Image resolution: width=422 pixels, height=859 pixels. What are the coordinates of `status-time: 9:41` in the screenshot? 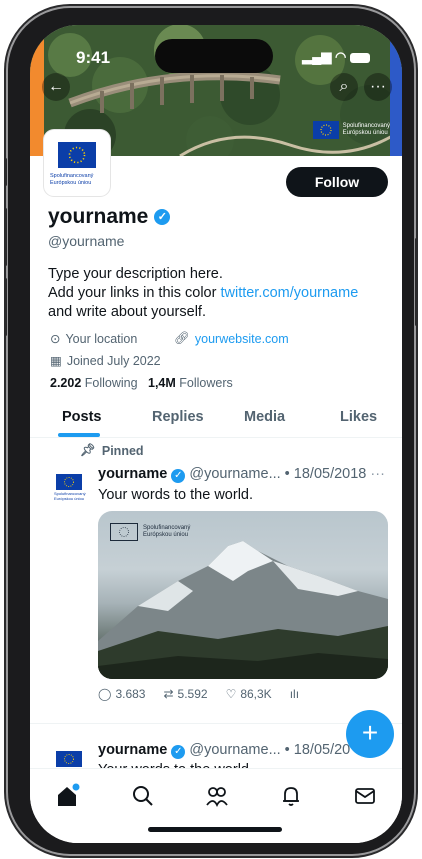 It's located at (93, 57).